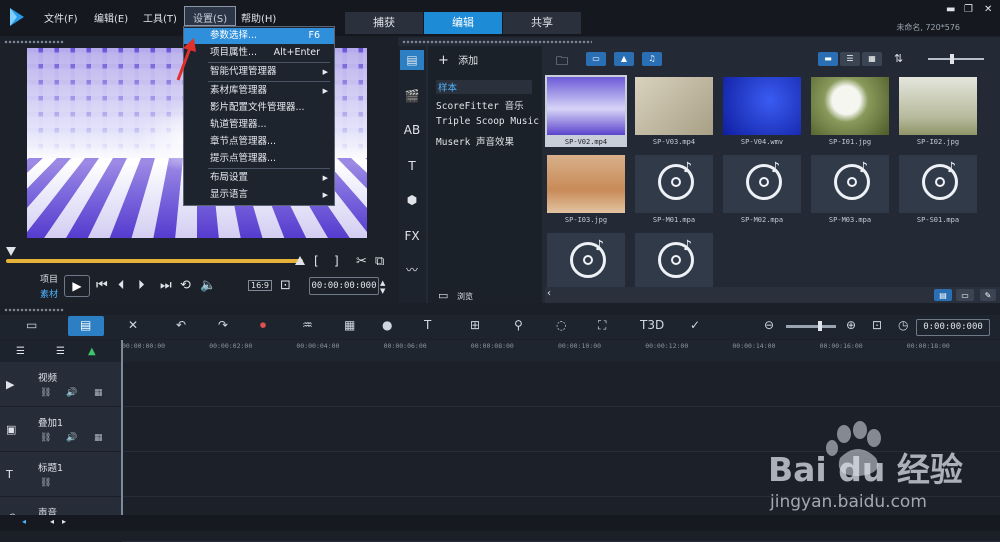 This screenshot has height=542, width=1000. Describe the element at coordinates (652, 325) in the screenshot. I see `3d-title-icon: T3D` at that location.